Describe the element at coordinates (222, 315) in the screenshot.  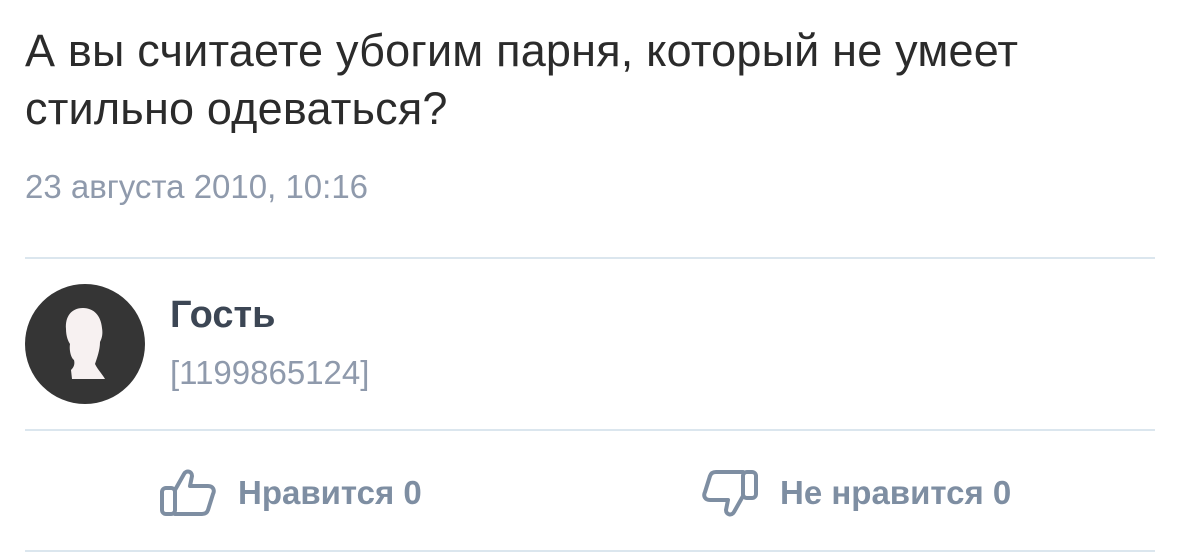
I see `author-name: Гость` at that location.